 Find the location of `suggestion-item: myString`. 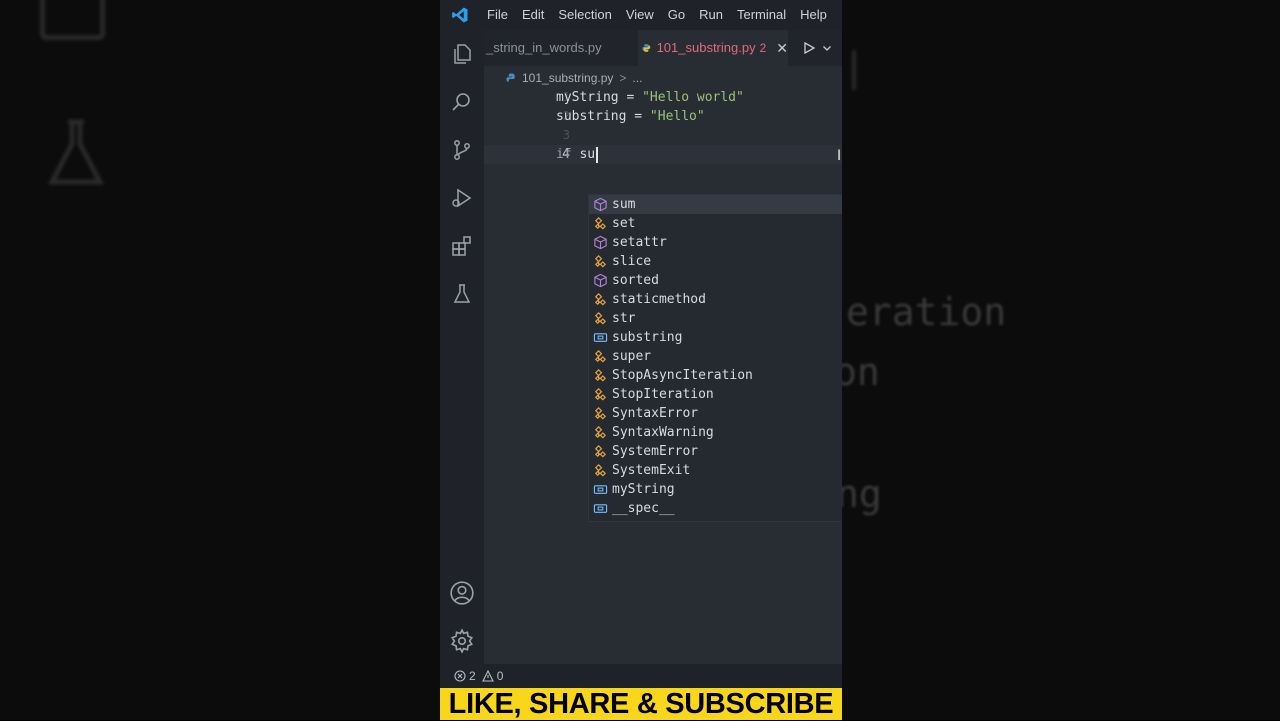

suggestion-item: myString is located at coordinates (715, 489).